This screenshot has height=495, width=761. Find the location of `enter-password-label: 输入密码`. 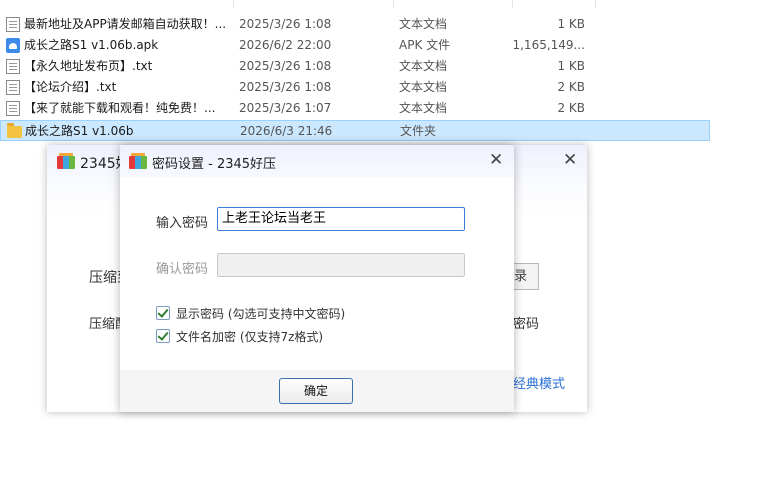

enter-password-label: 输入密码 is located at coordinates (182, 223).